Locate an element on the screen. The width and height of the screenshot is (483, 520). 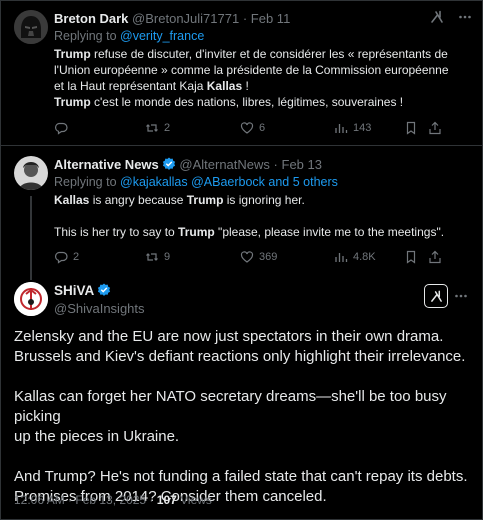
repost-button: 2 is located at coordinates (157, 128).